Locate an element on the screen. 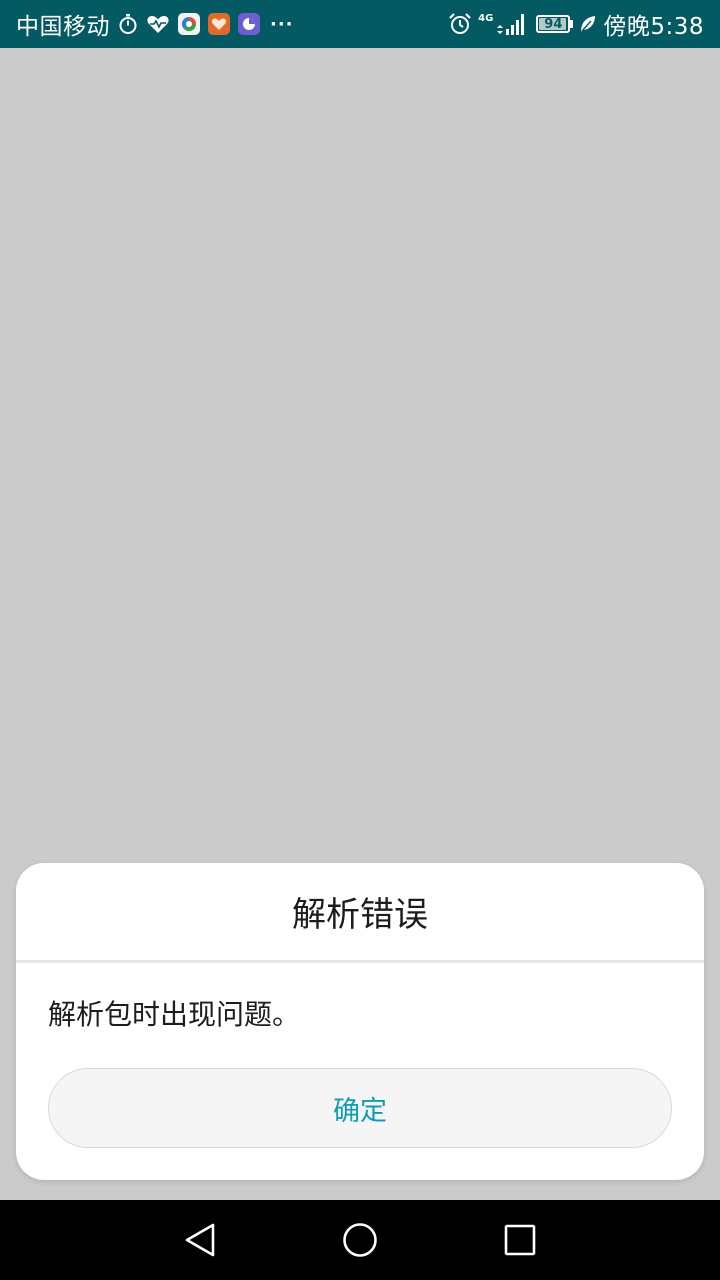 This screenshot has width=720, height=1280. assistant-app-icon is located at coordinates (249, 24).